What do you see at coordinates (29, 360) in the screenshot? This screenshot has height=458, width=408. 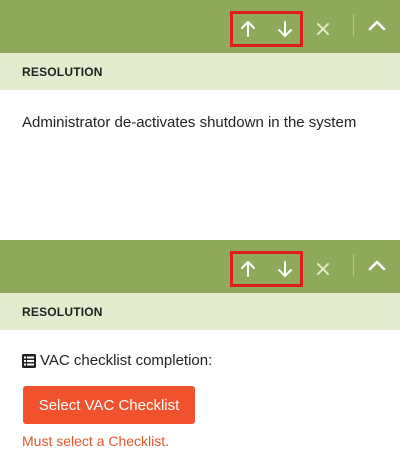 I see `list-icon` at bounding box center [29, 360].